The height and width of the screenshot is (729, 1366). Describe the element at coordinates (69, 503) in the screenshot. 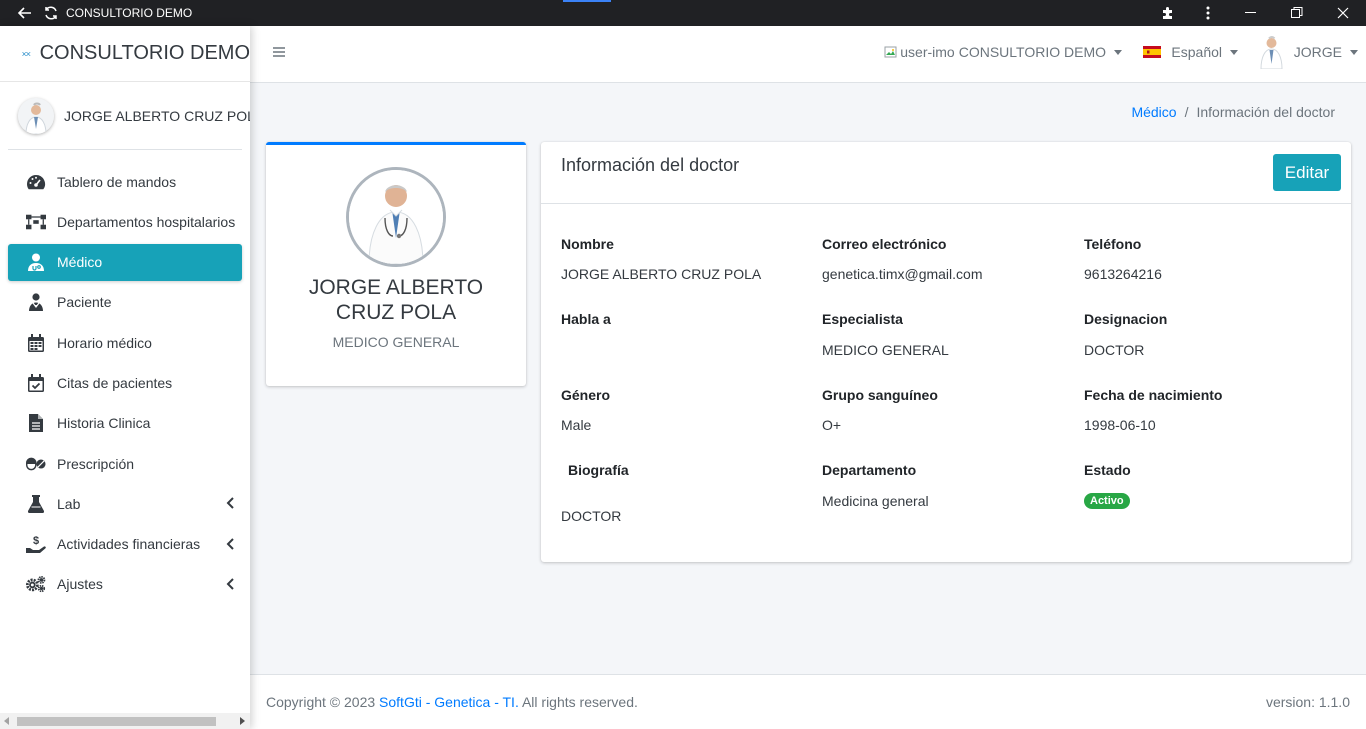

I see `sidebar-item-label: Lab` at that location.